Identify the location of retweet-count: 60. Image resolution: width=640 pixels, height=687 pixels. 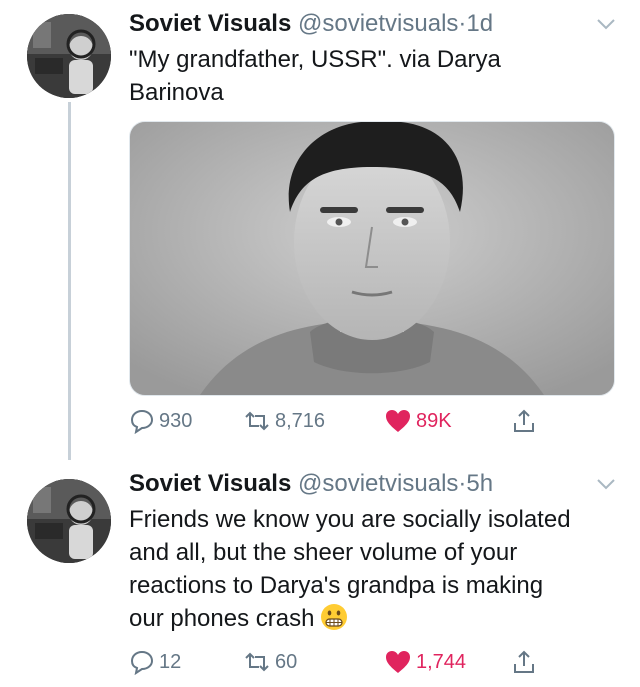
(286, 661).